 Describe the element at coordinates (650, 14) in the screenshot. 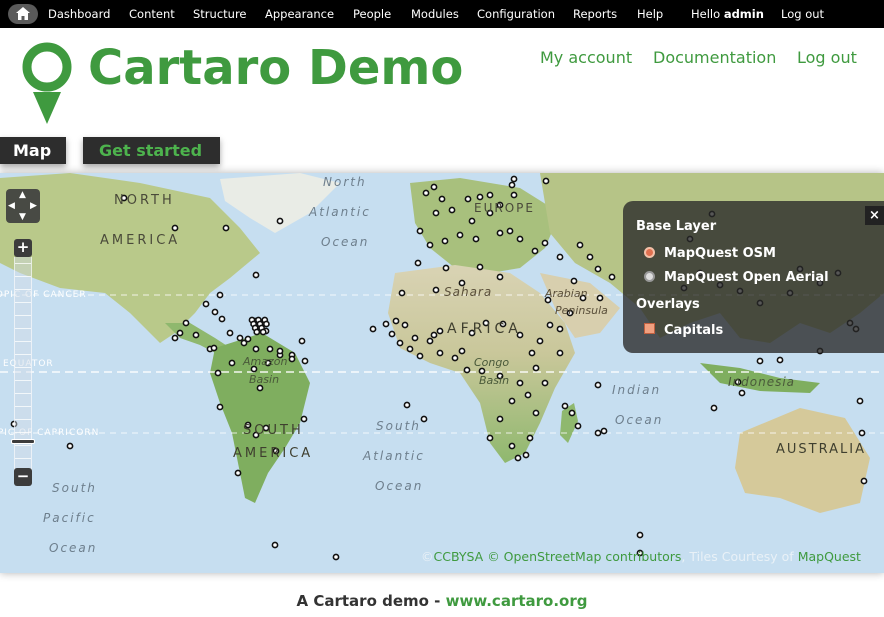

I see `toolbar-help: Help` at that location.